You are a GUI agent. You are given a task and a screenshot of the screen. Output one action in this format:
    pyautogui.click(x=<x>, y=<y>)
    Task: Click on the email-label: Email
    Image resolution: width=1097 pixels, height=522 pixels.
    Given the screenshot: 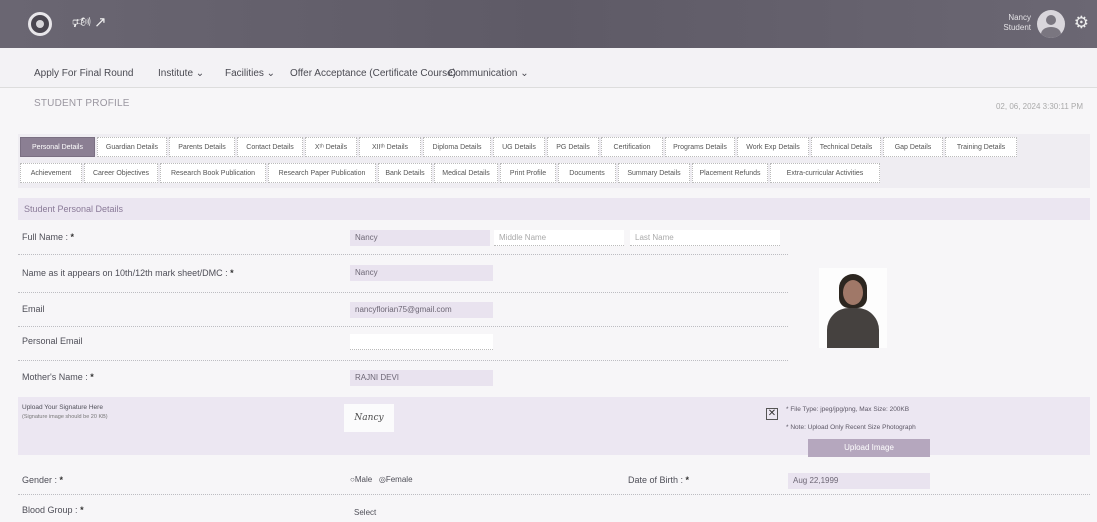 What is the action you would take?
    pyautogui.click(x=33, y=309)
    